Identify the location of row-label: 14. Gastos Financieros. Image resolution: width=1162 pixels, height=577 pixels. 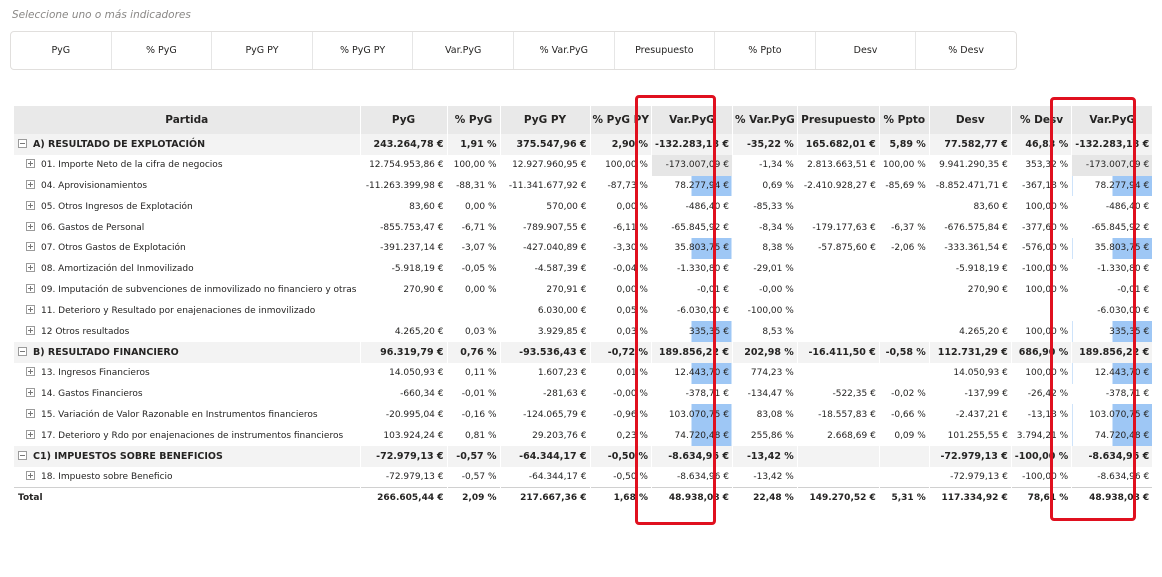
(186, 394).